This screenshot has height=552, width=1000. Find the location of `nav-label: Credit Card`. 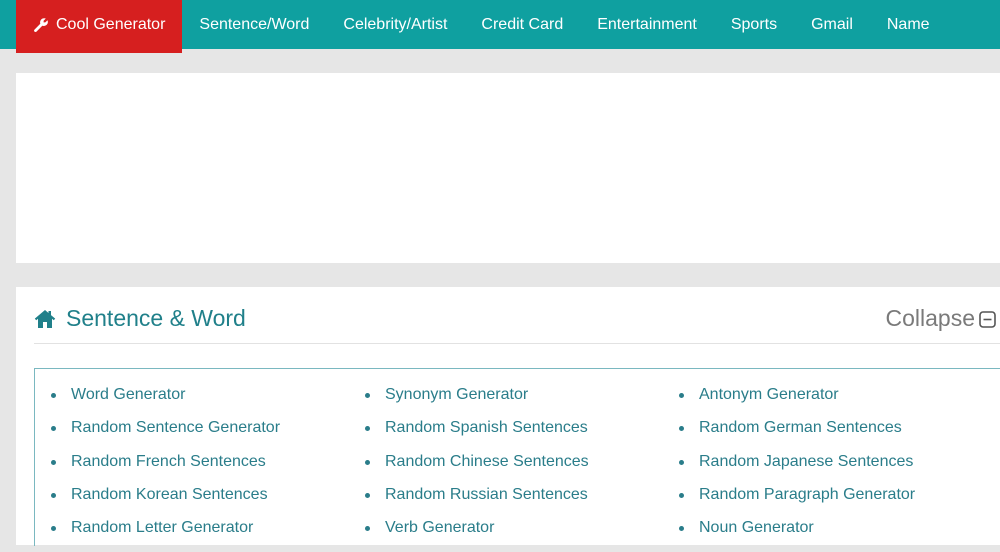

nav-label: Credit Card is located at coordinates (522, 24).